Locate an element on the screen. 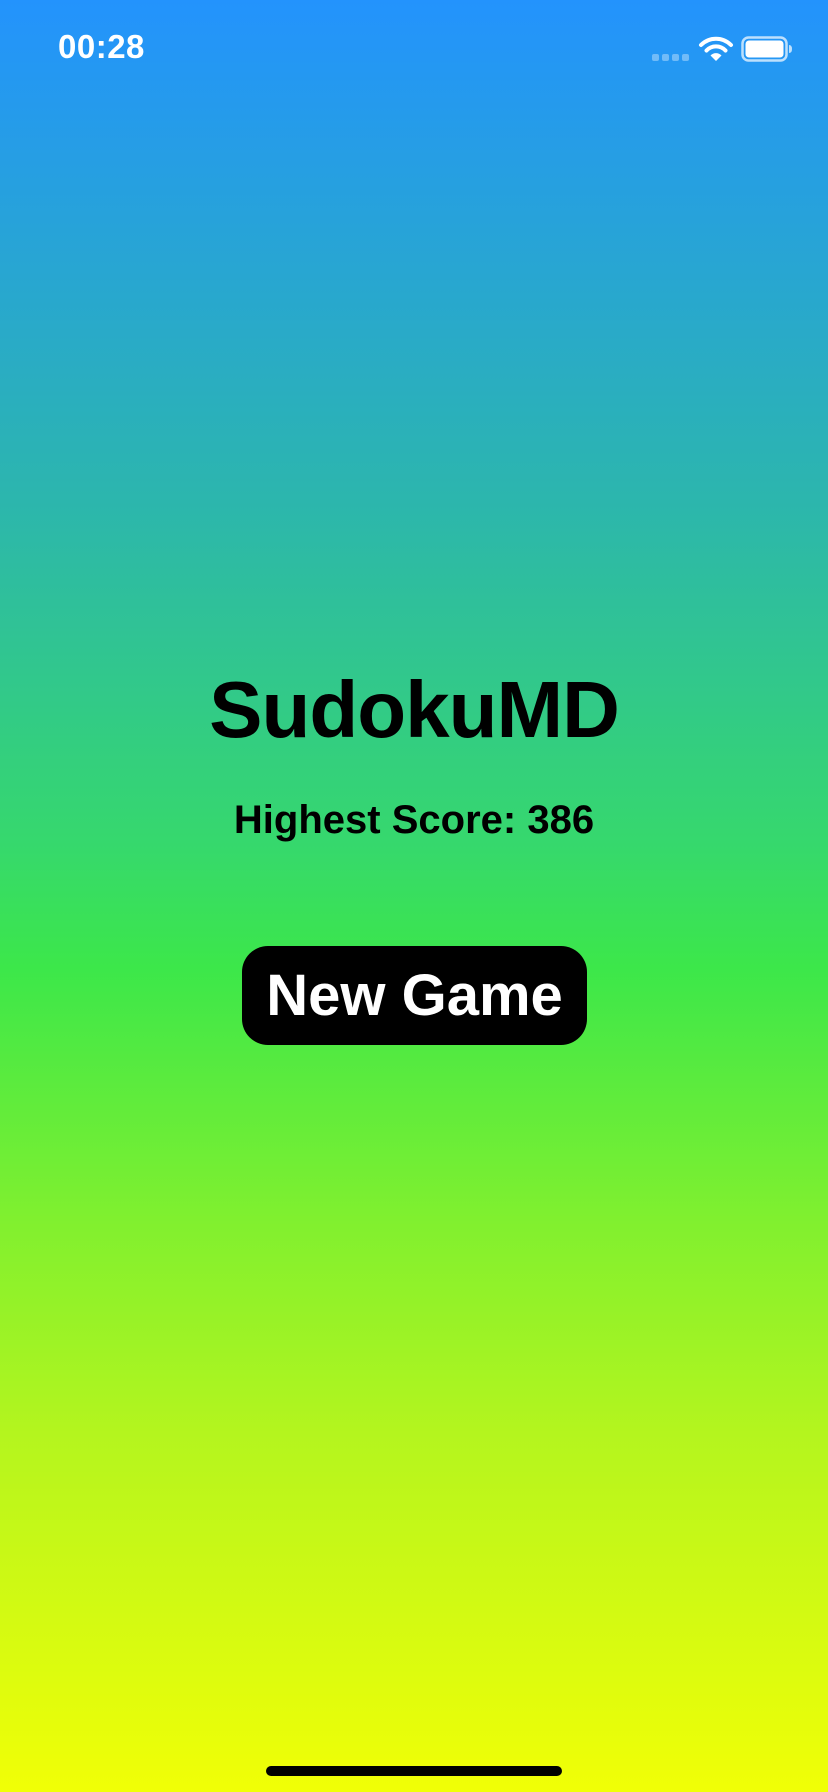 The image size is (828, 1792). highest-score: Highest Score: 386 is located at coordinates (414, 820).